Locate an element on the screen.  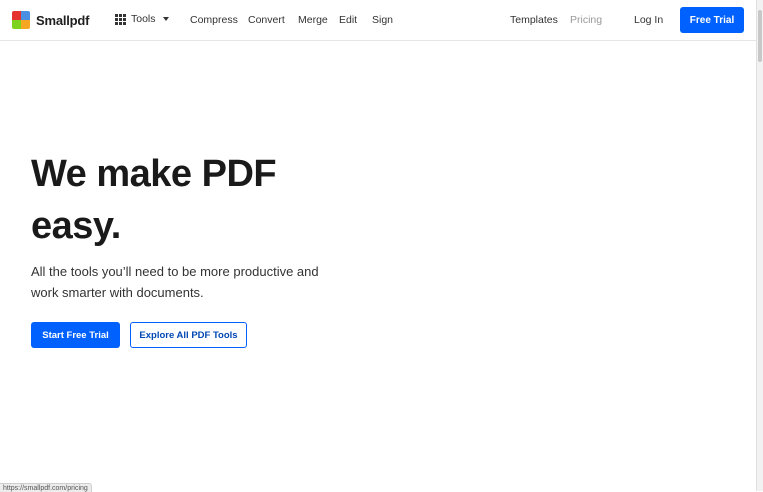
apps-grid-icon is located at coordinates (120, 19).